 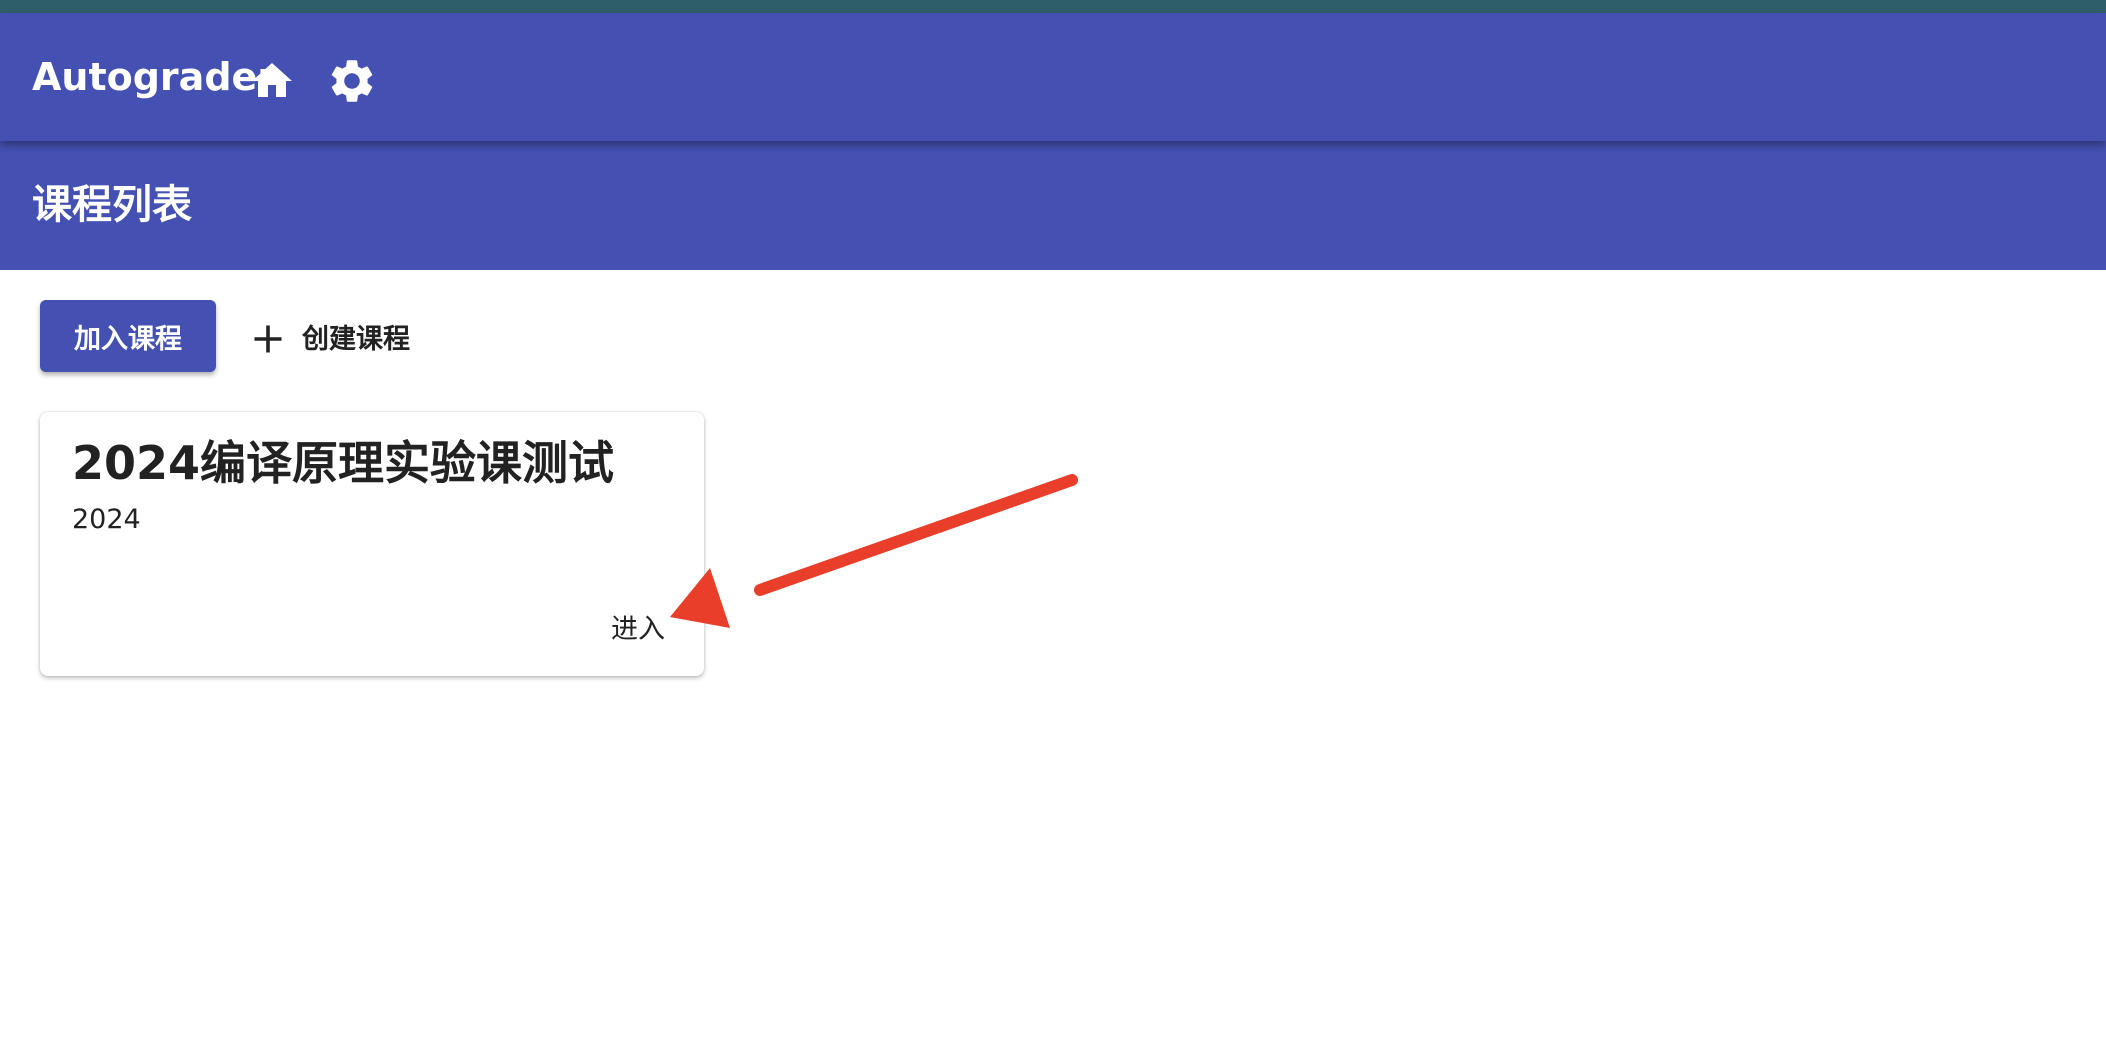 What do you see at coordinates (343, 463) in the screenshot?
I see `course-title: 2024编译原理实验课测试` at bounding box center [343, 463].